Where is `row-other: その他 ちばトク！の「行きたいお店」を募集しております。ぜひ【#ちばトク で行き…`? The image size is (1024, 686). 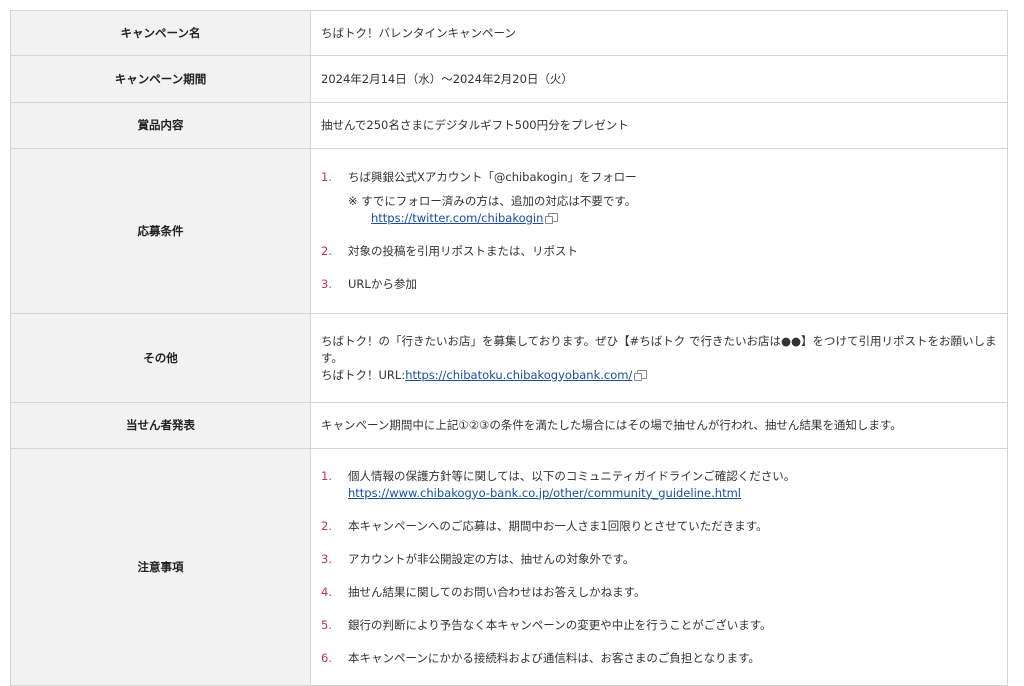
row-other: その他 ちばトク！の「行きたいお店」を募集しております。ぜひ【#ちばトク で行き… is located at coordinates (509, 358).